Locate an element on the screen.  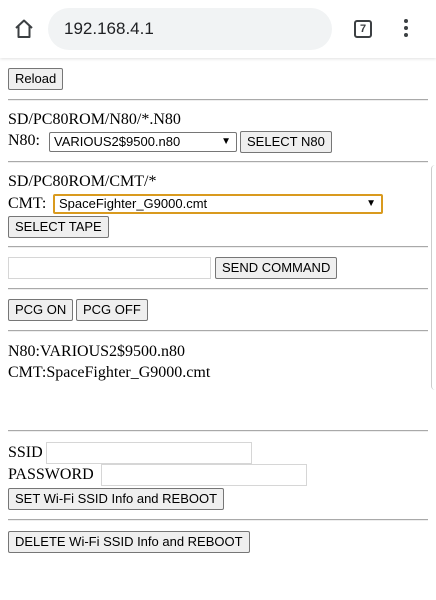
n80-selected: VARIOUS2$9500.n80 is located at coordinates (117, 141).